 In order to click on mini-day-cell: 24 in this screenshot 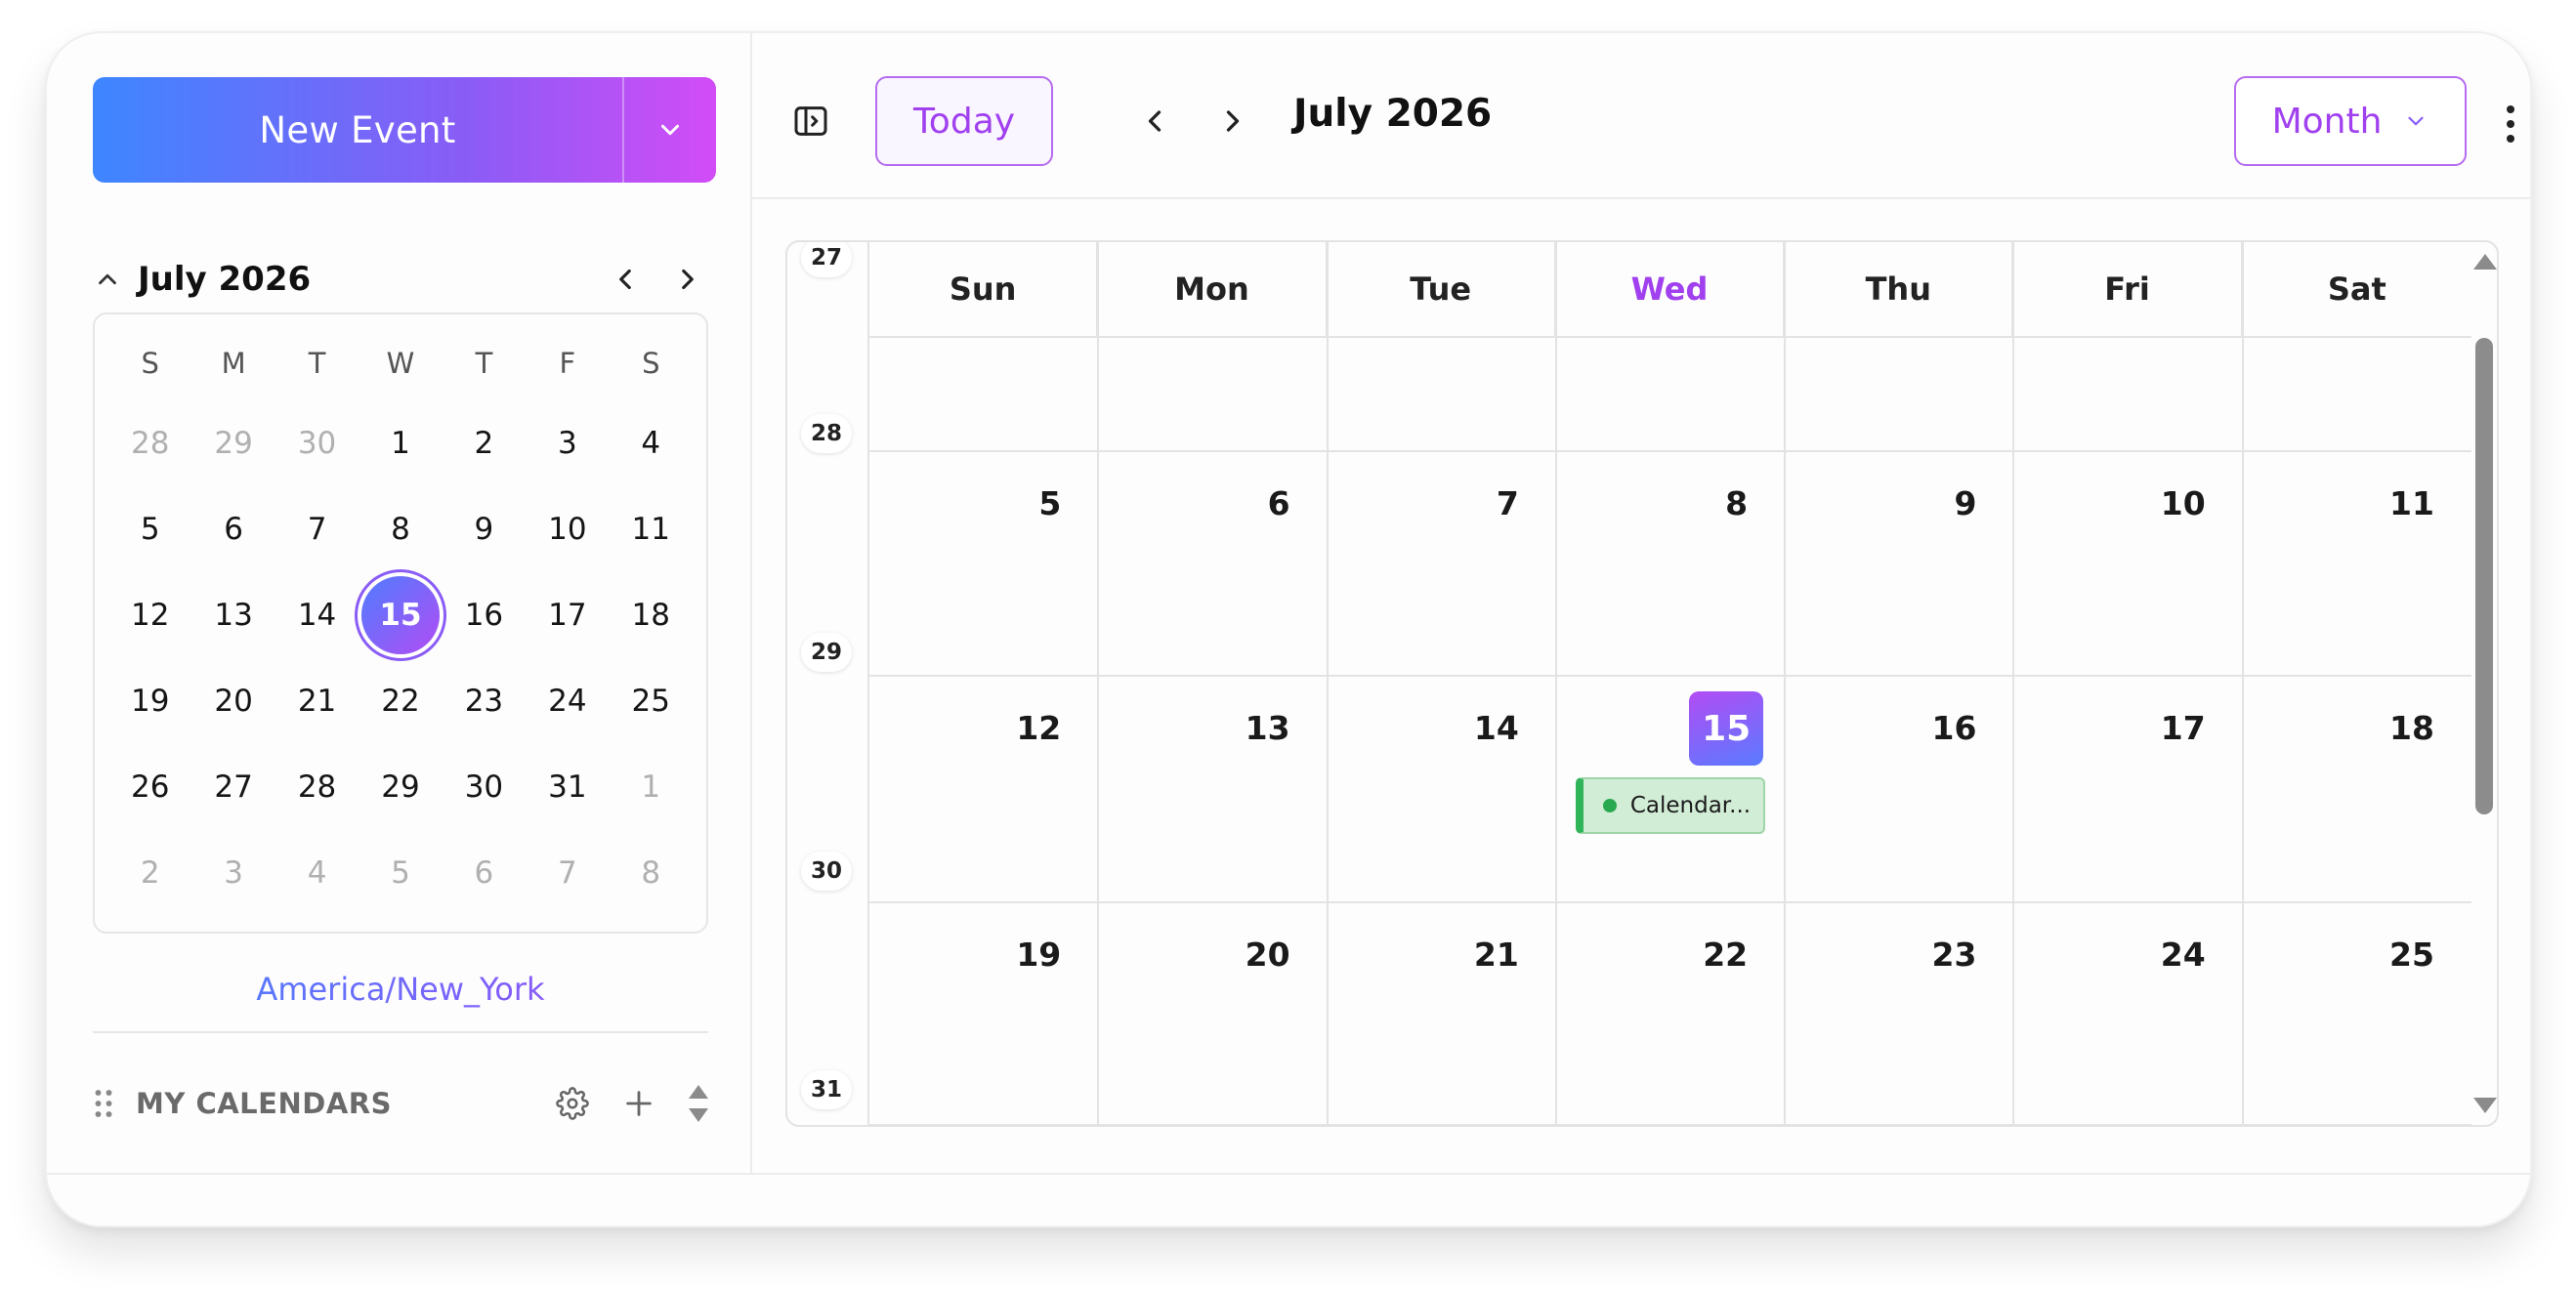, I will do `click(567, 701)`.